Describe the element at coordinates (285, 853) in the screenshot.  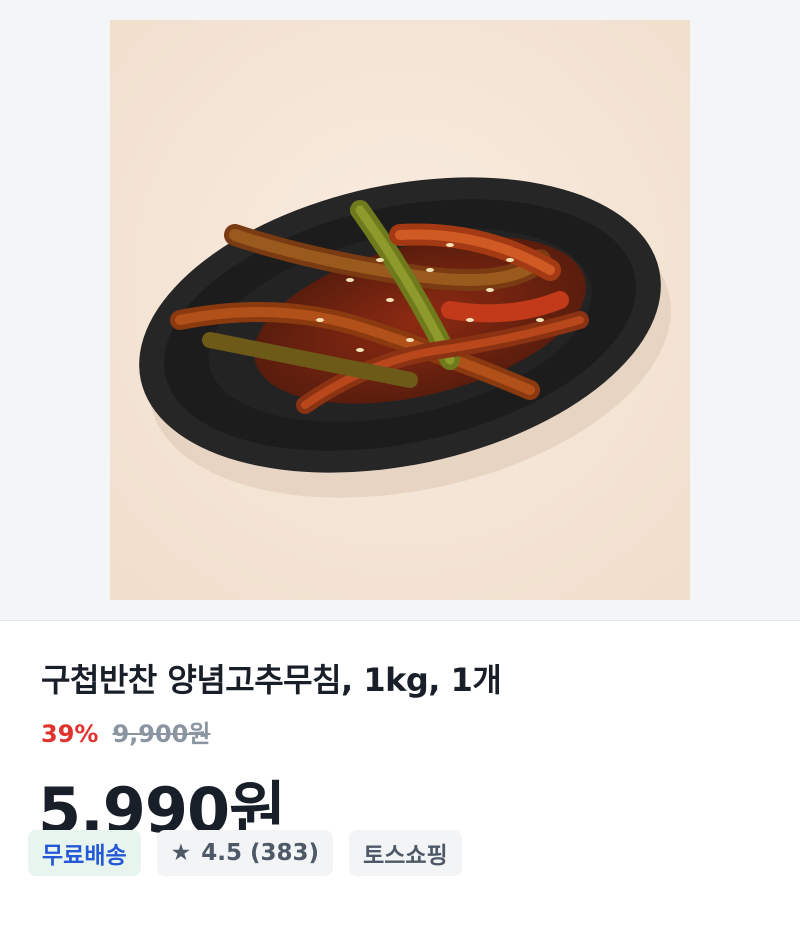
I see `review-count: (383)` at that location.